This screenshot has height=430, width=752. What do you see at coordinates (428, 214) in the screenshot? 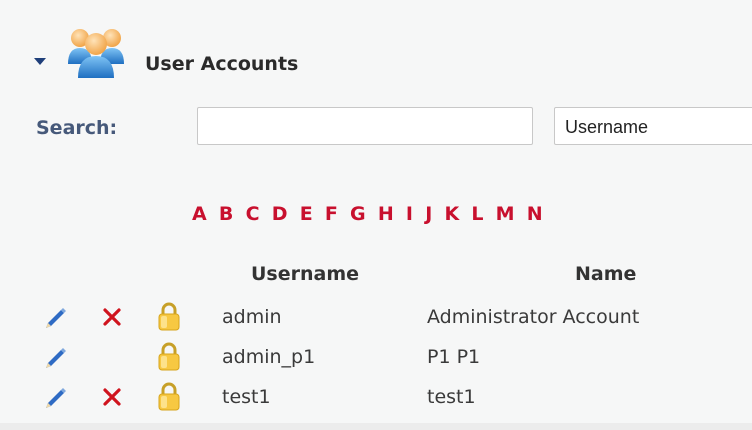
I see `letter-filter-j: J` at bounding box center [428, 214].